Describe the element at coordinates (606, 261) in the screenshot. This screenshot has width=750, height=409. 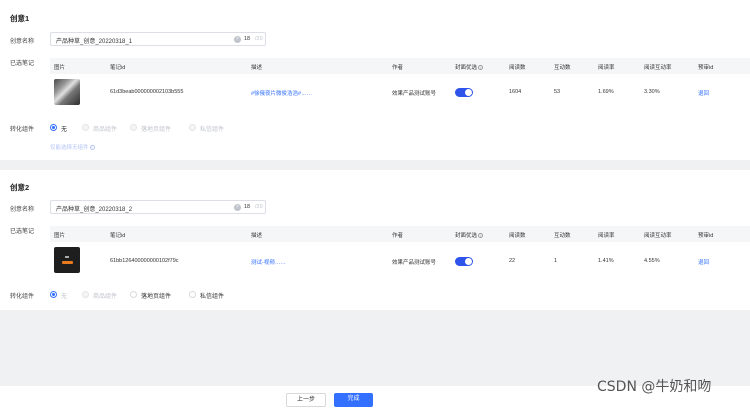
I see `note-read-rate: 1.41%` at that location.